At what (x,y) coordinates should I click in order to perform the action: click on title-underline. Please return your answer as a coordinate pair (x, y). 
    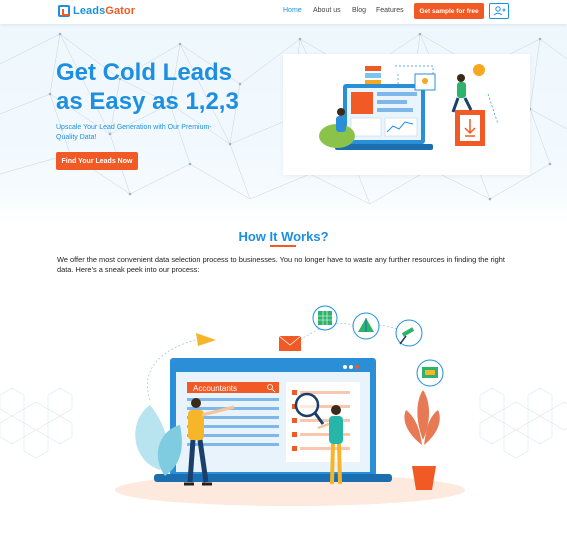
    Looking at the image, I should click on (283, 246).